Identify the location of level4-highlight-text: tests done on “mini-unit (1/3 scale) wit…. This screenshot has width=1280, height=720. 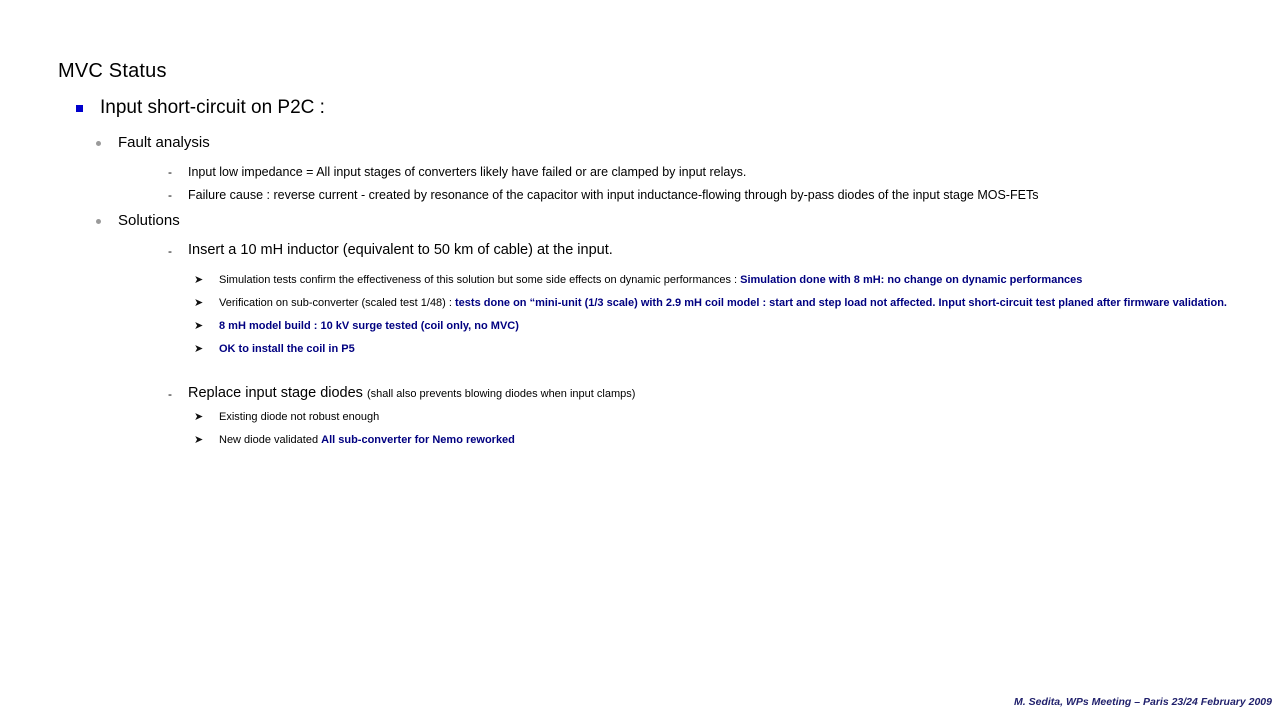
(841, 303).